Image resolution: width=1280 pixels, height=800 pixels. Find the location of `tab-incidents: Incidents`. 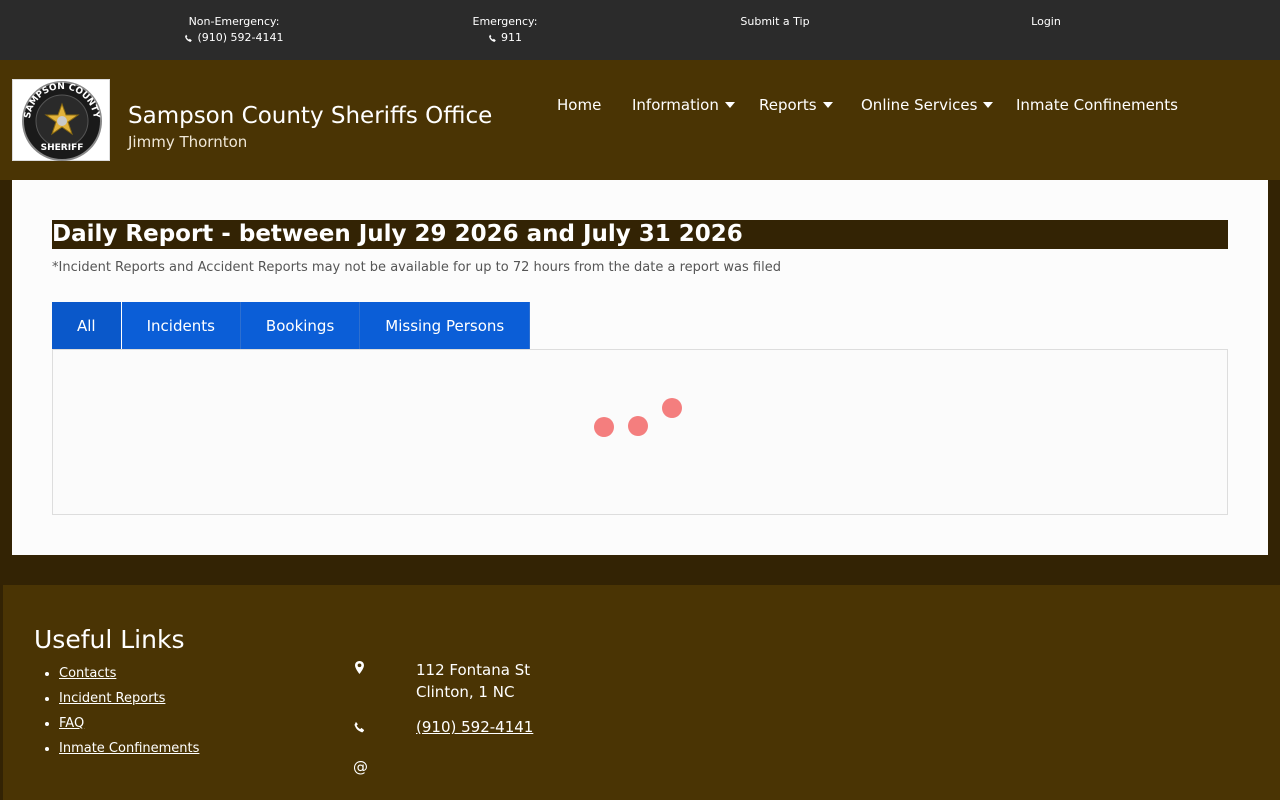

tab-incidents: Incidents is located at coordinates (181, 326).